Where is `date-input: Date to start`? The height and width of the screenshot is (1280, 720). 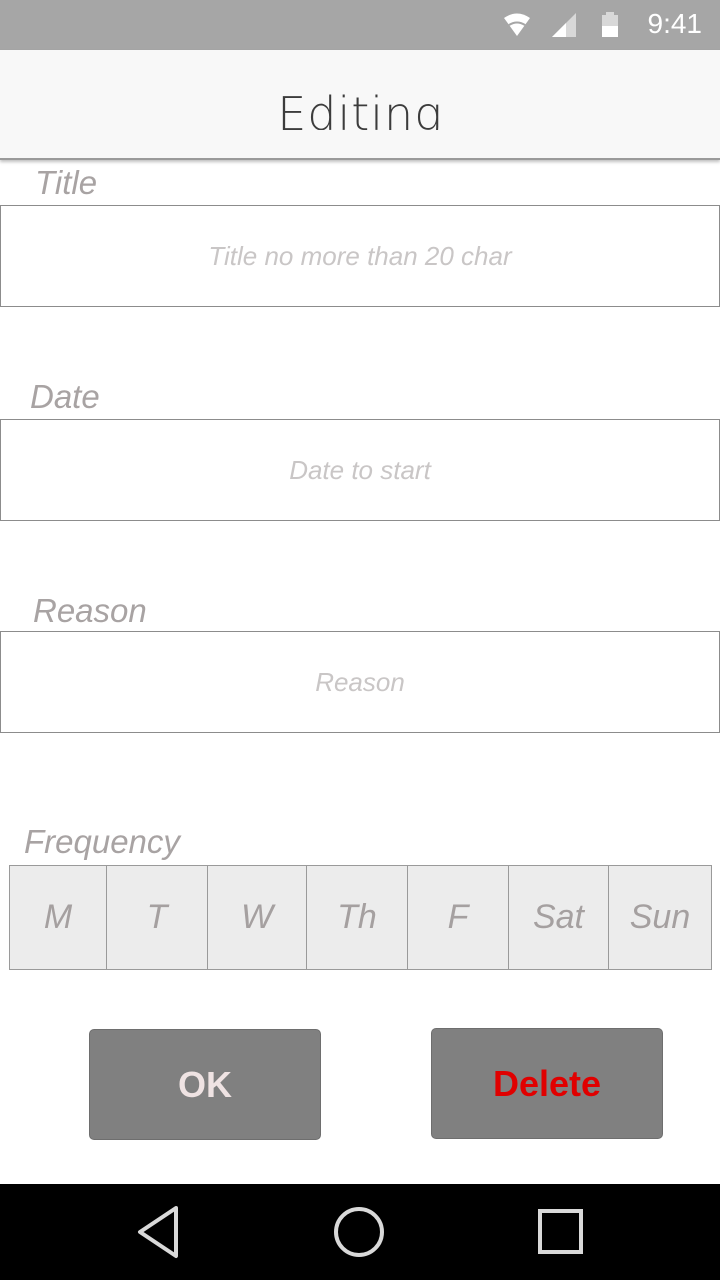 date-input: Date to start is located at coordinates (360, 470).